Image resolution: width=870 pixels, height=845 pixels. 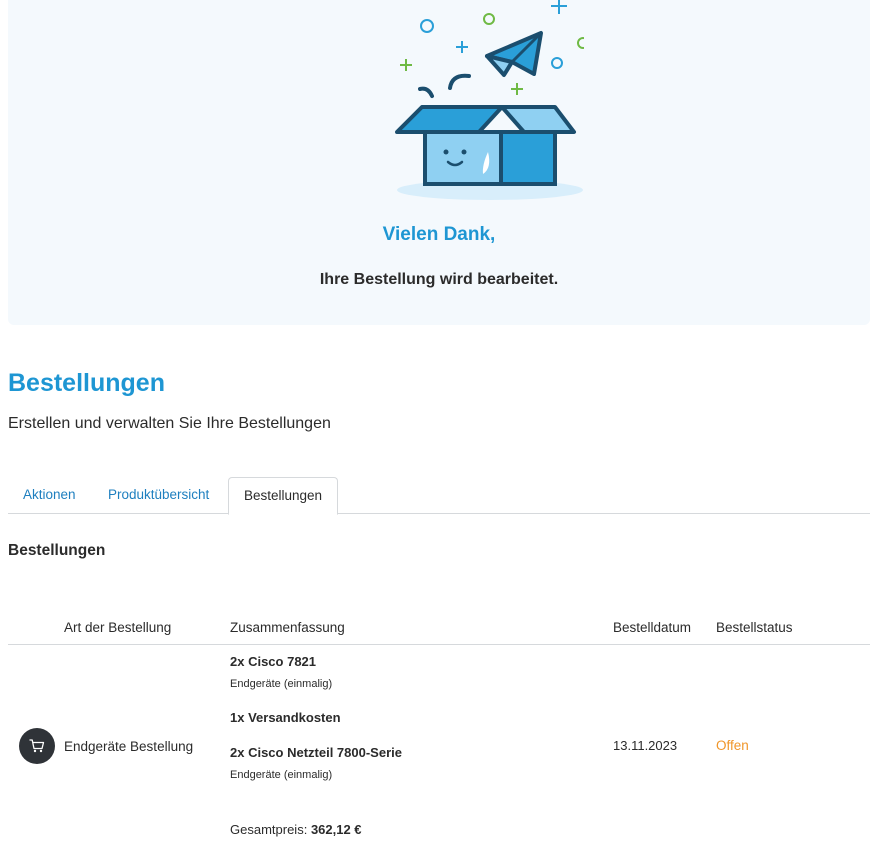 What do you see at coordinates (287, 627) in the screenshot?
I see `column-header-summary: Zusammenfassung` at bounding box center [287, 627].